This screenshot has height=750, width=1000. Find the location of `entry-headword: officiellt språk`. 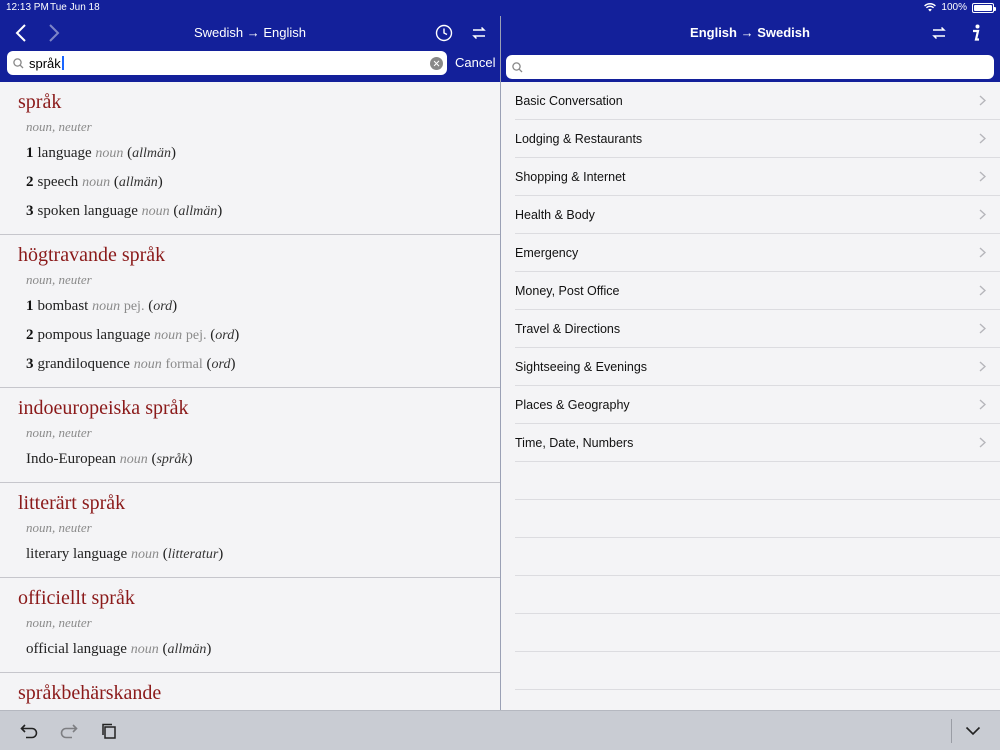

entry-headword: officiellt språk is located at coordinates (250, 598).